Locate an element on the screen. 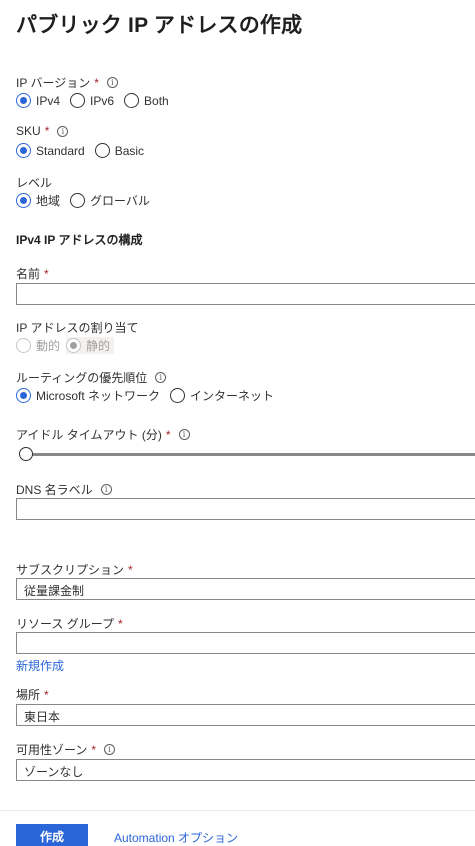  radio-ipv6: IPv6 is located at coordinates (92, 100).